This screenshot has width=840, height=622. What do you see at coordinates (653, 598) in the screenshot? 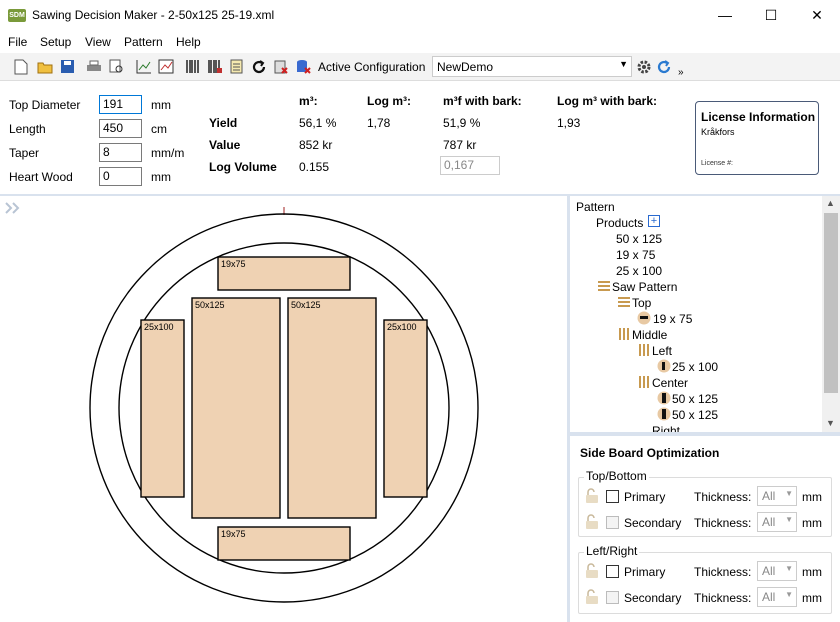
I see `secondary-label: Secondary` at bounding box center [653, 598].